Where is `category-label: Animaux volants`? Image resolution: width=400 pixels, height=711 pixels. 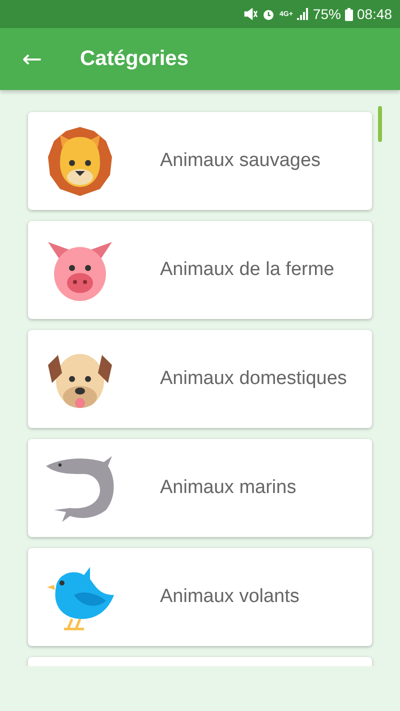 category-label: Animaux volants is located at coordinates (230, 597).